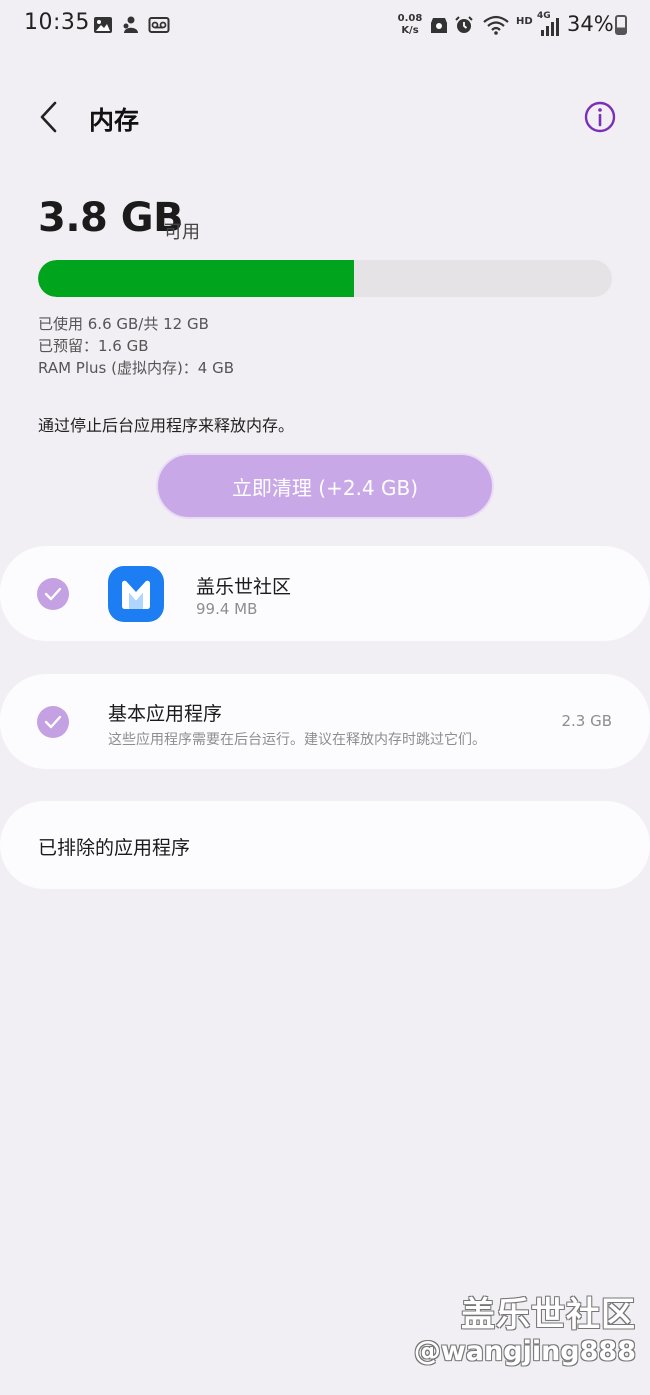 The image size is (650, 1395). I want to click on memory-usage-bar, so click(325, 278).